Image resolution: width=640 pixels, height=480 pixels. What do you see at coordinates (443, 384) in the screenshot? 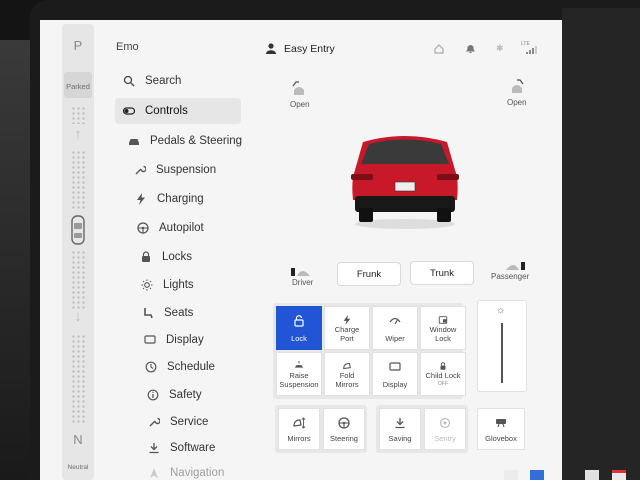
I see `tile-sublabel: OFF` at bounding box center [443, 384].